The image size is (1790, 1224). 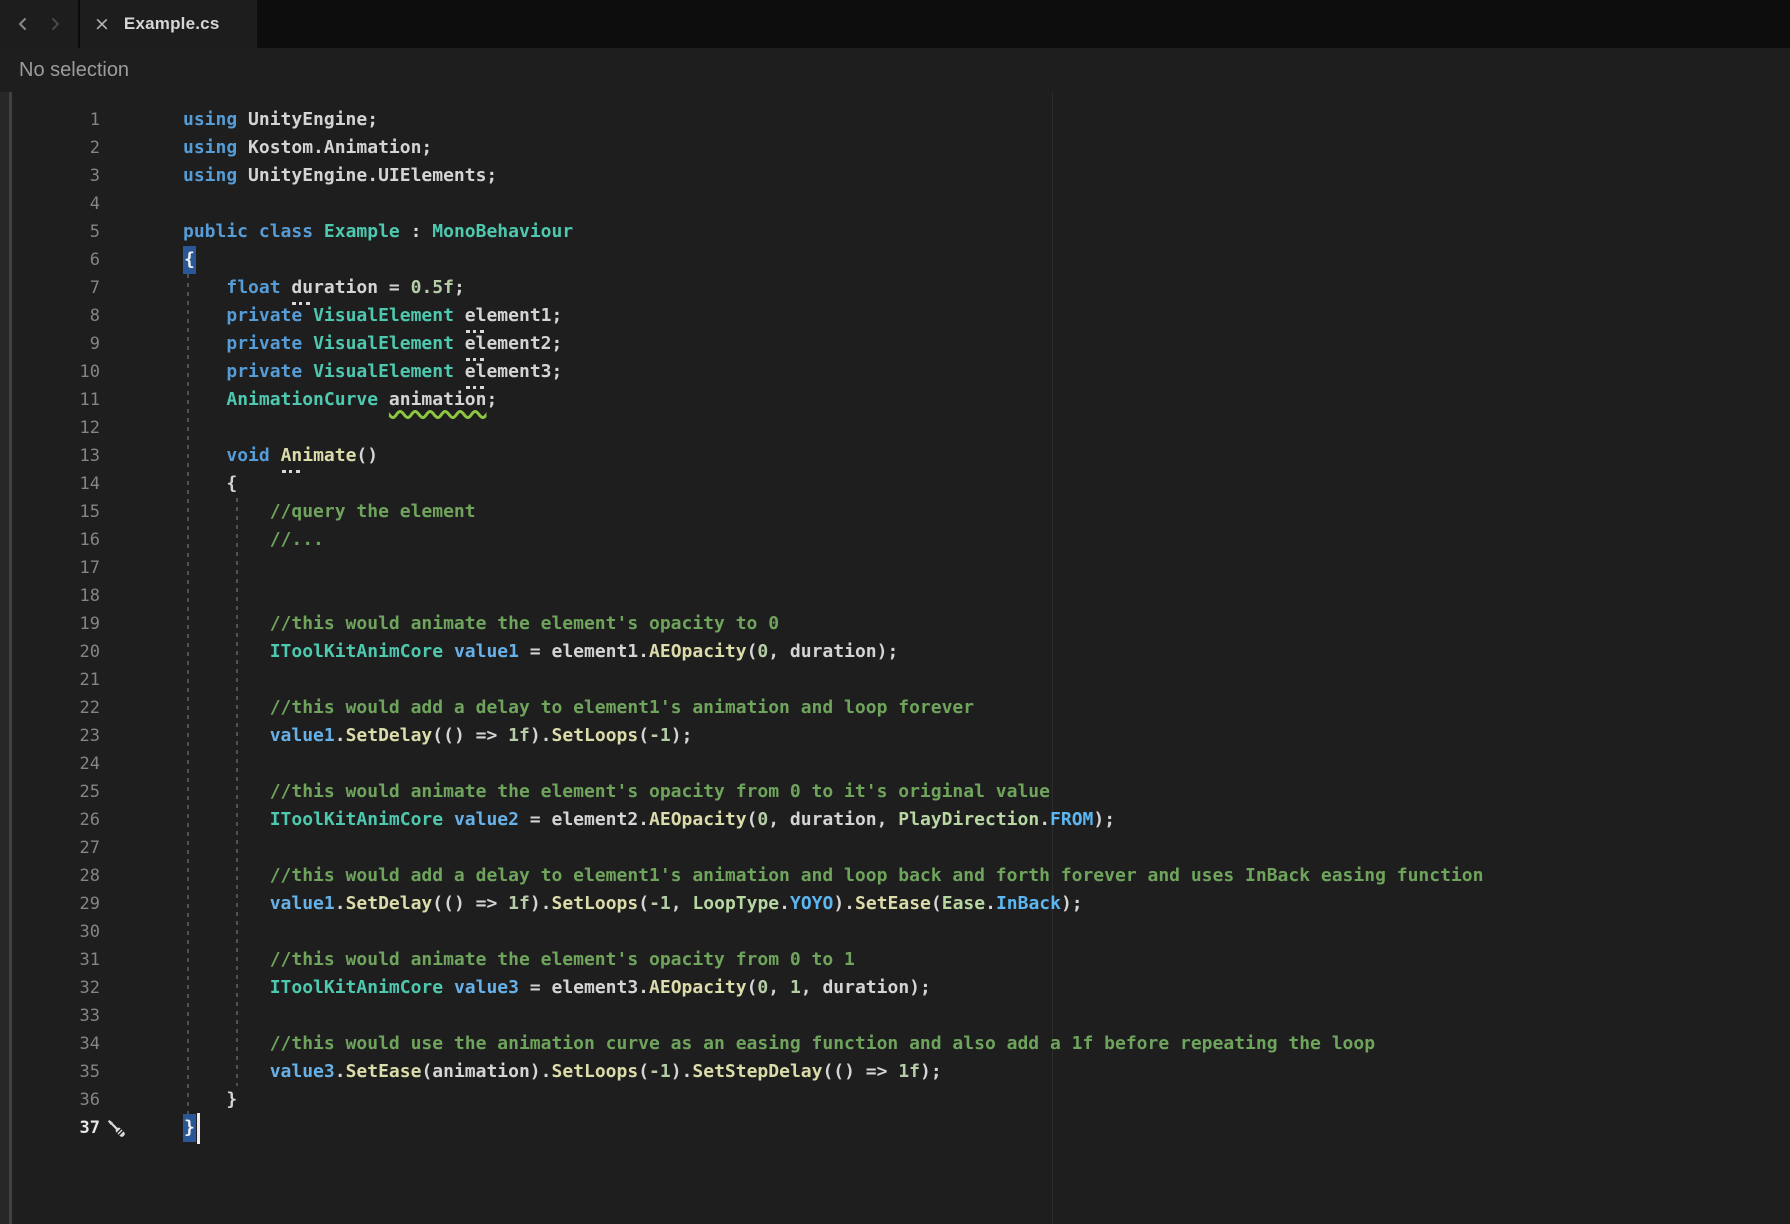 I want to click on code-token: )., so click(x=540, y=735).